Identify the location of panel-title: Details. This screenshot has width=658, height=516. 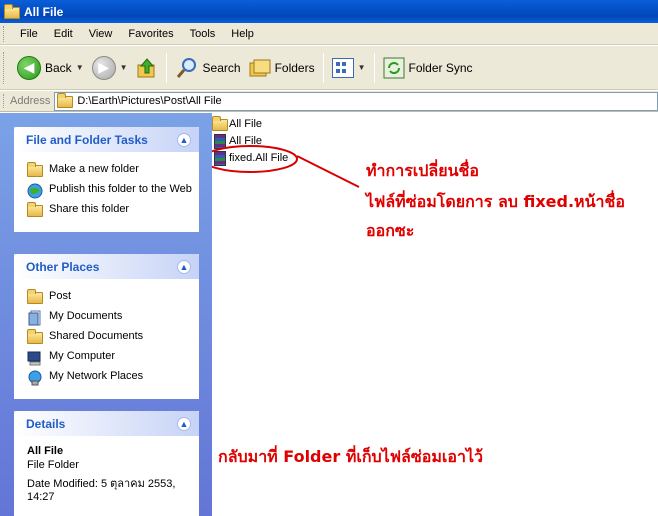
(46, 423).